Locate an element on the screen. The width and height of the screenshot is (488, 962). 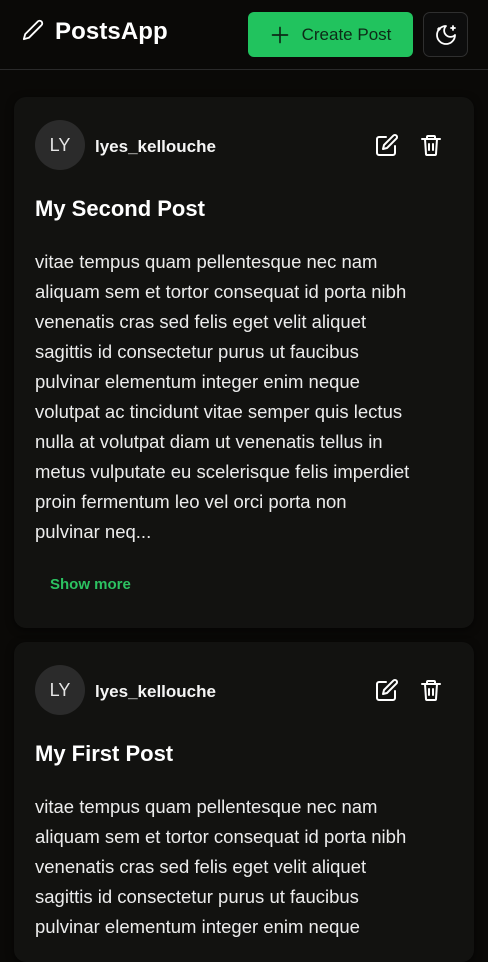
pencil-icon is located at coordinates (33, 32).